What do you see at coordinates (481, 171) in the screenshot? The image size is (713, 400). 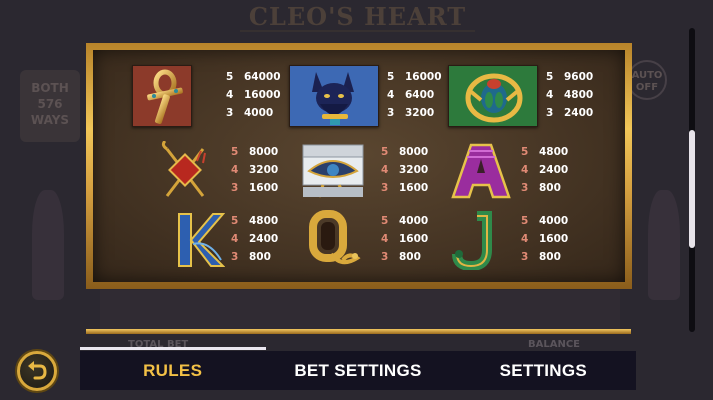 I see `letter-a-symbol-icon` at bounding box center [481, 171].